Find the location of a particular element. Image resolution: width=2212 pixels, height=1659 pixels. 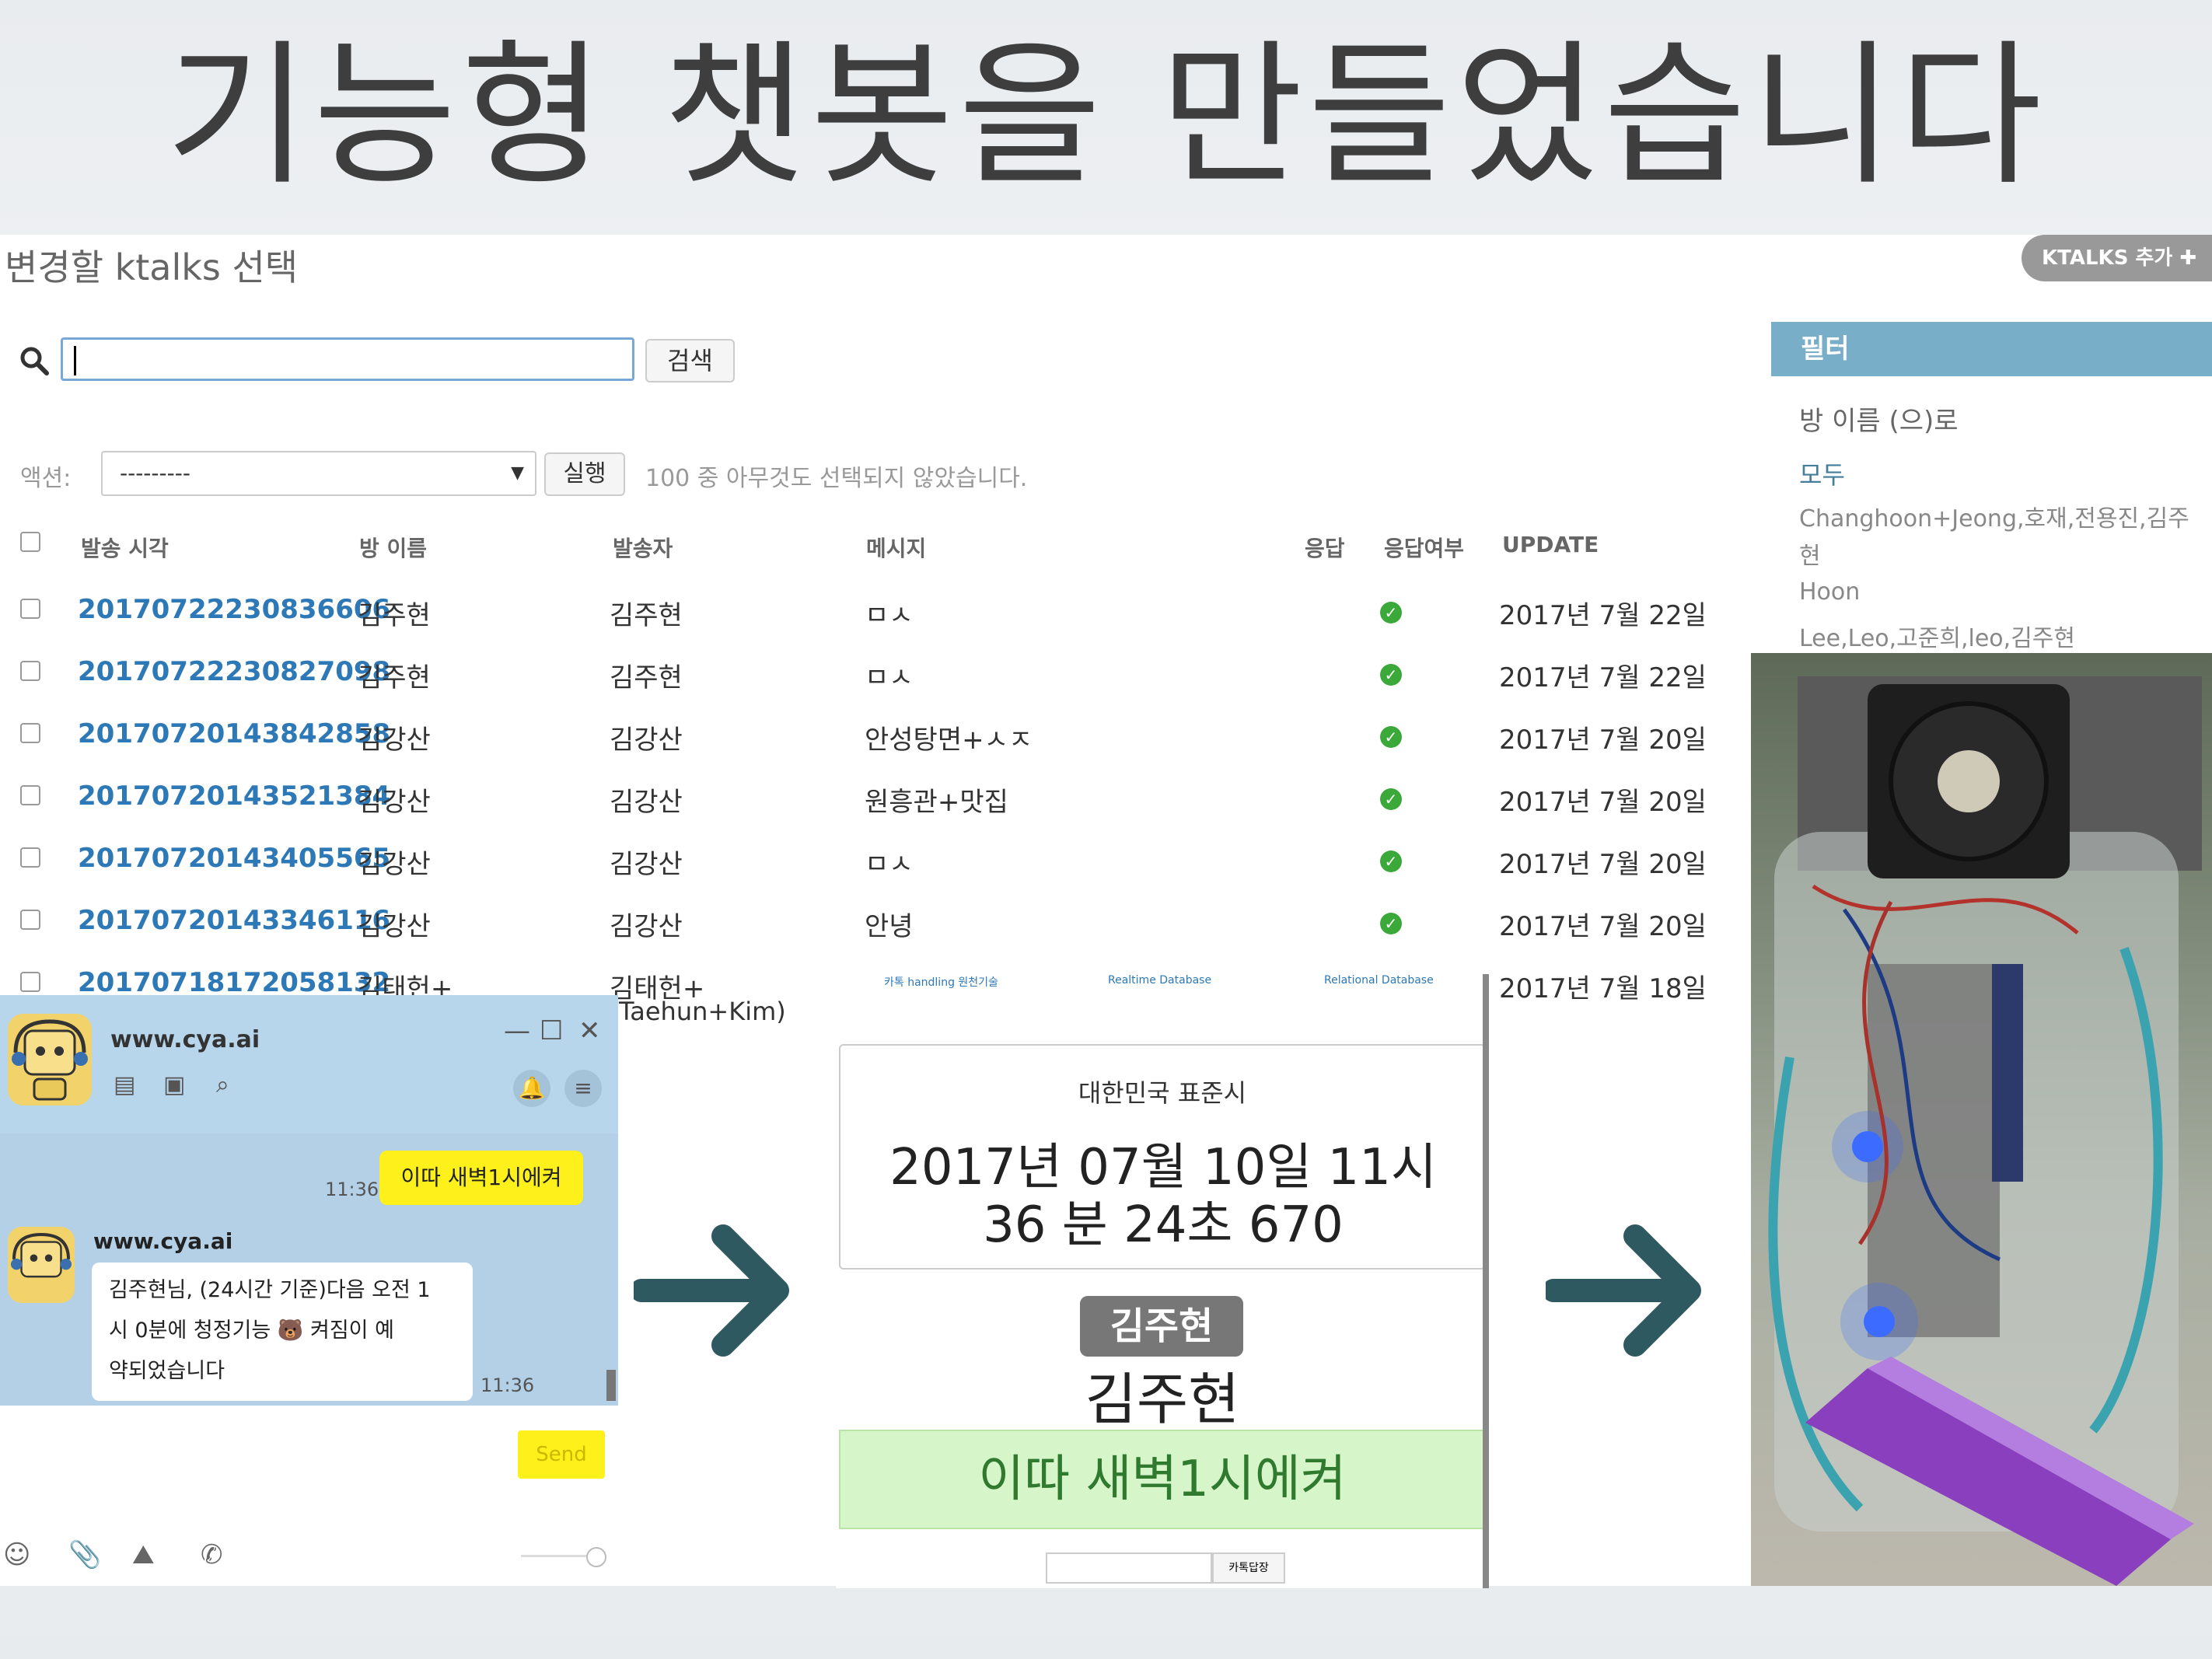

received-message: 이따 새벽1시에켜 is located at coordinates (1162, 1479).